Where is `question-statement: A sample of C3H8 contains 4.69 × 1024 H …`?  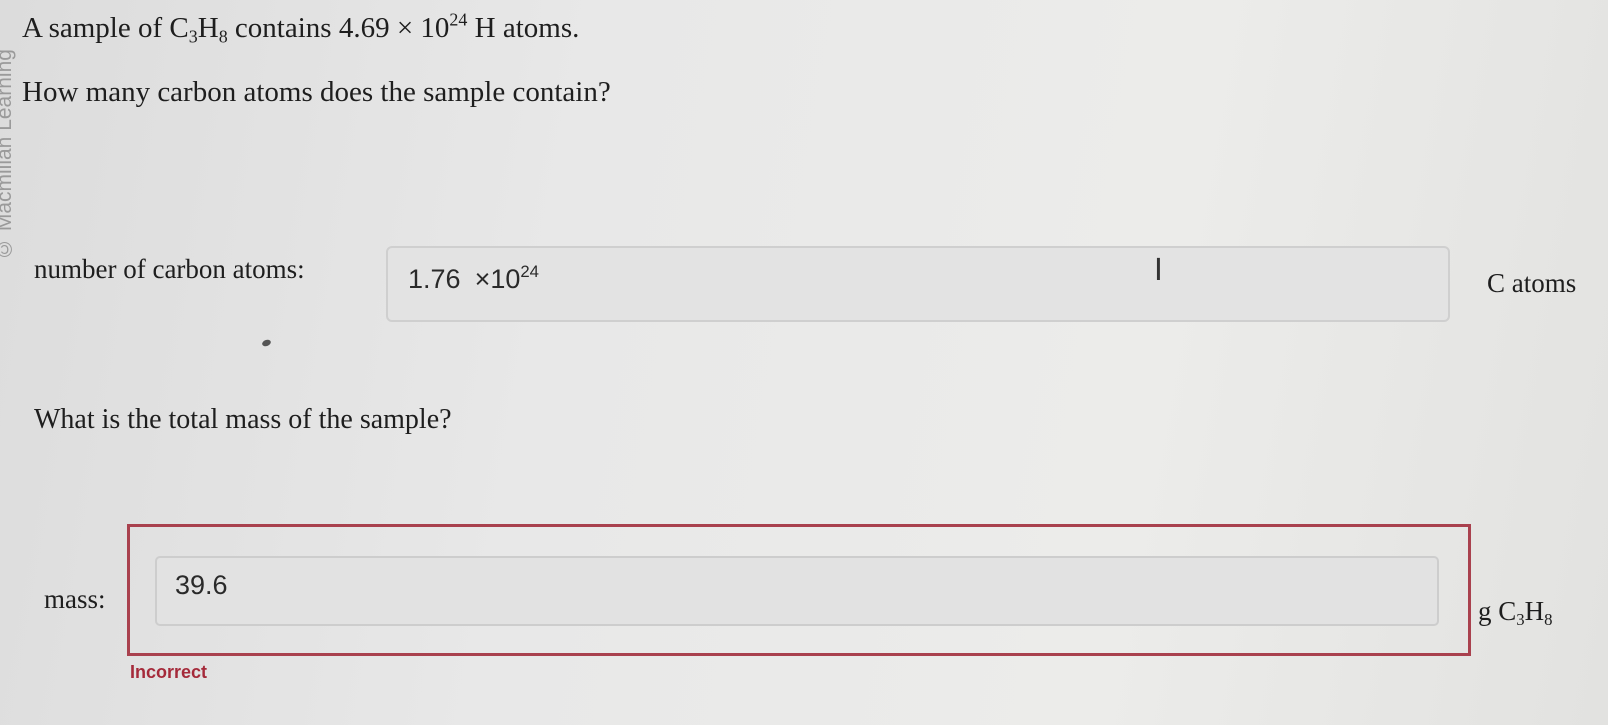
question-statement: A sample of C3H8 contains 4.69 × 1024 H … is located at coordinates (301, 28).